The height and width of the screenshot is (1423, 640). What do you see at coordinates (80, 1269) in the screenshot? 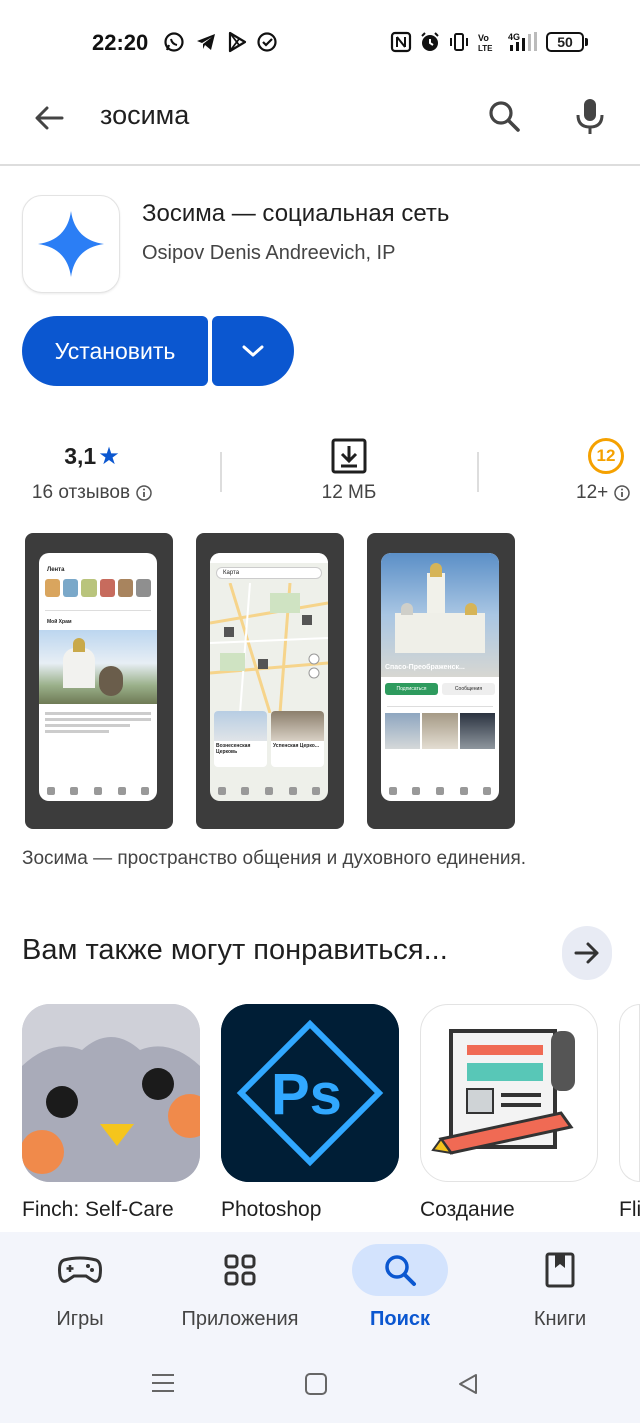
I see `gamepad-icon` at bounding box center [80, 1269].